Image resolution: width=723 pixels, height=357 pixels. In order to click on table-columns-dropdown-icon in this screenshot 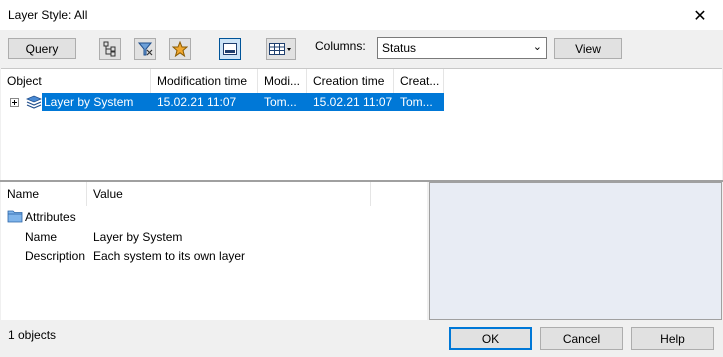, I will do `click(280, 49)`.